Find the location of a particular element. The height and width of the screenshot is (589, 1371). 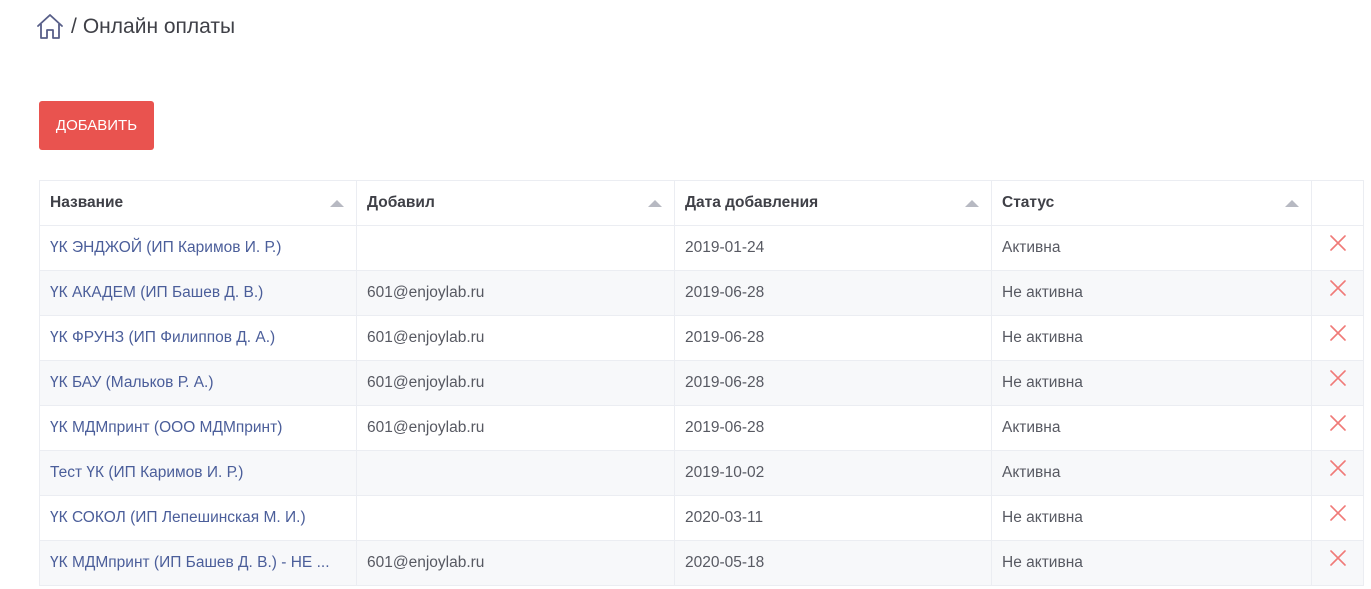

cell-name: ҮК ФРУНЗ (ИП Филиппов Д. А.) is located at coordinates (198, 338).